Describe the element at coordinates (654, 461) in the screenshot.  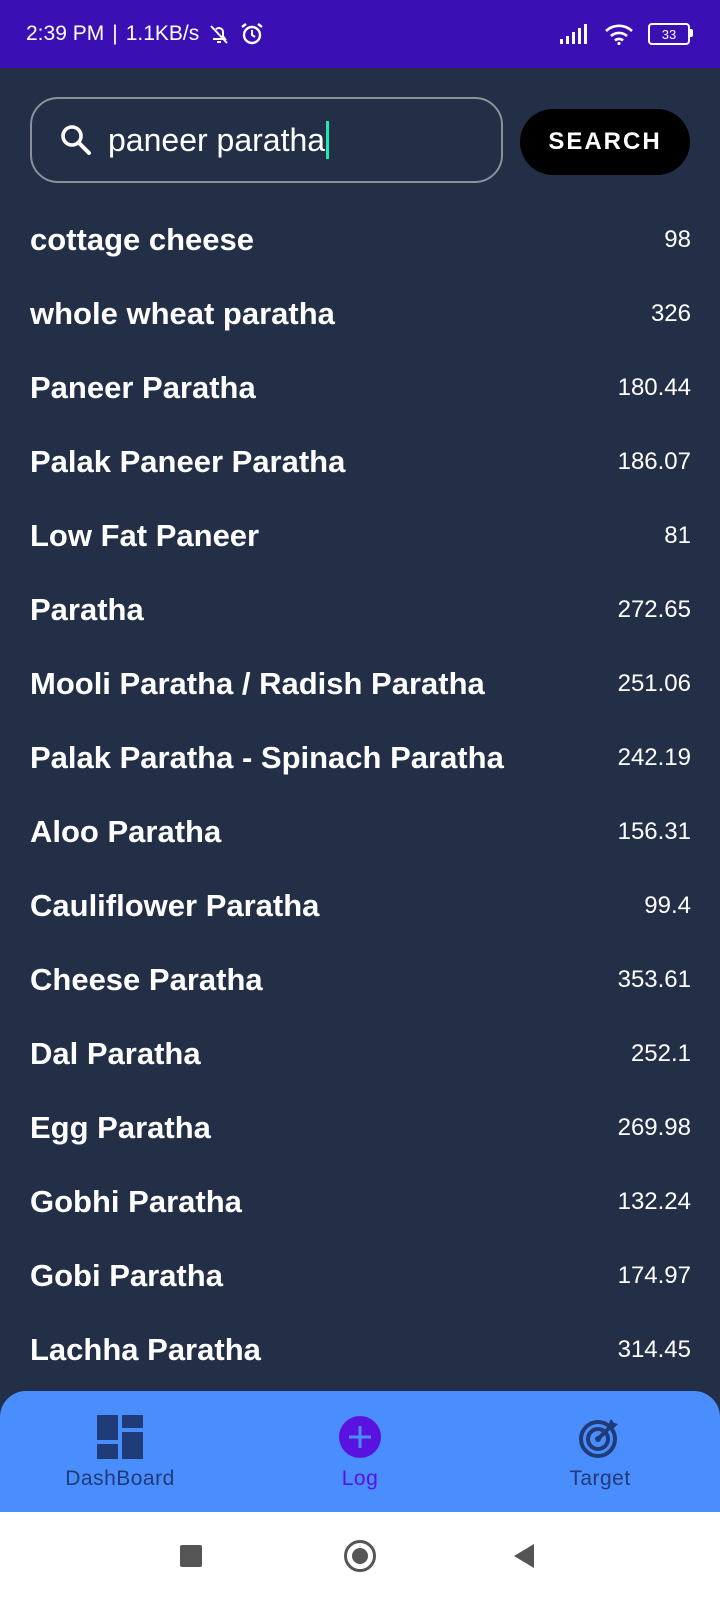
I see `food-calories: 186.07` at that location.